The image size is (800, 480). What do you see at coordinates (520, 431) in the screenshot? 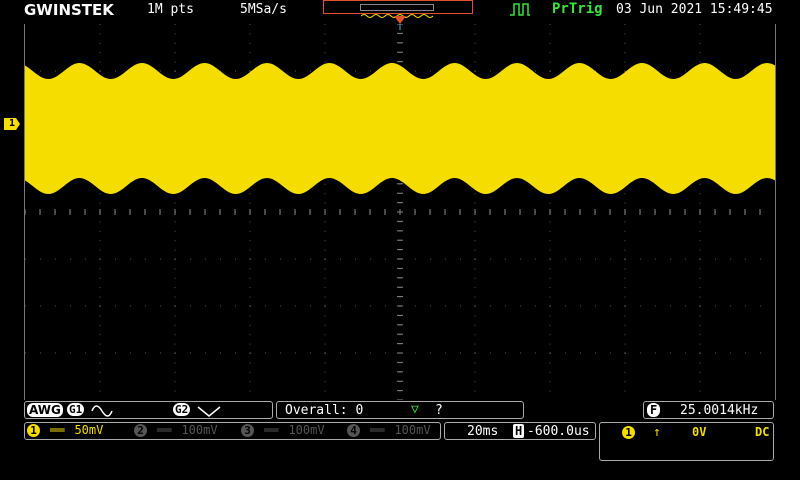
I see `timebase-box: 20ms H -600.0us` at bounding box center [520, 431].